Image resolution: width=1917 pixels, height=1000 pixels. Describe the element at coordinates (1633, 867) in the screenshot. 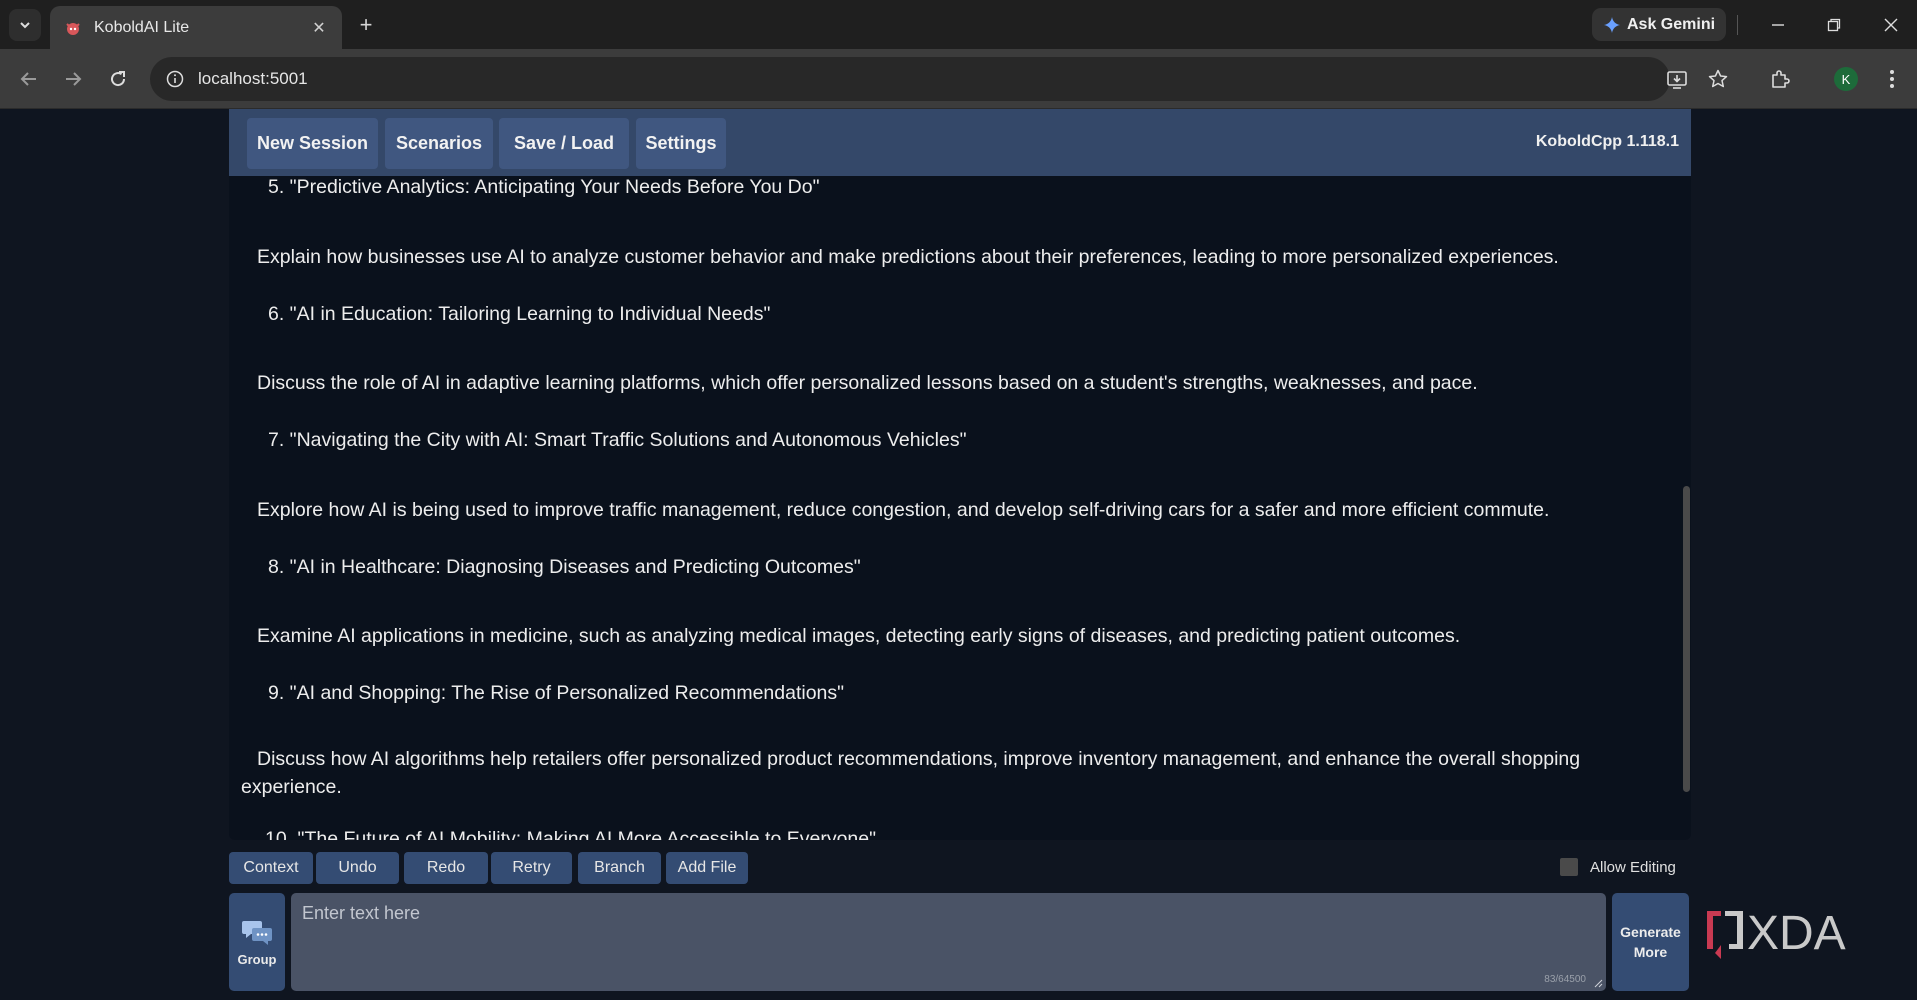

I see `allow-editing-label: Allow Editing` at that location.